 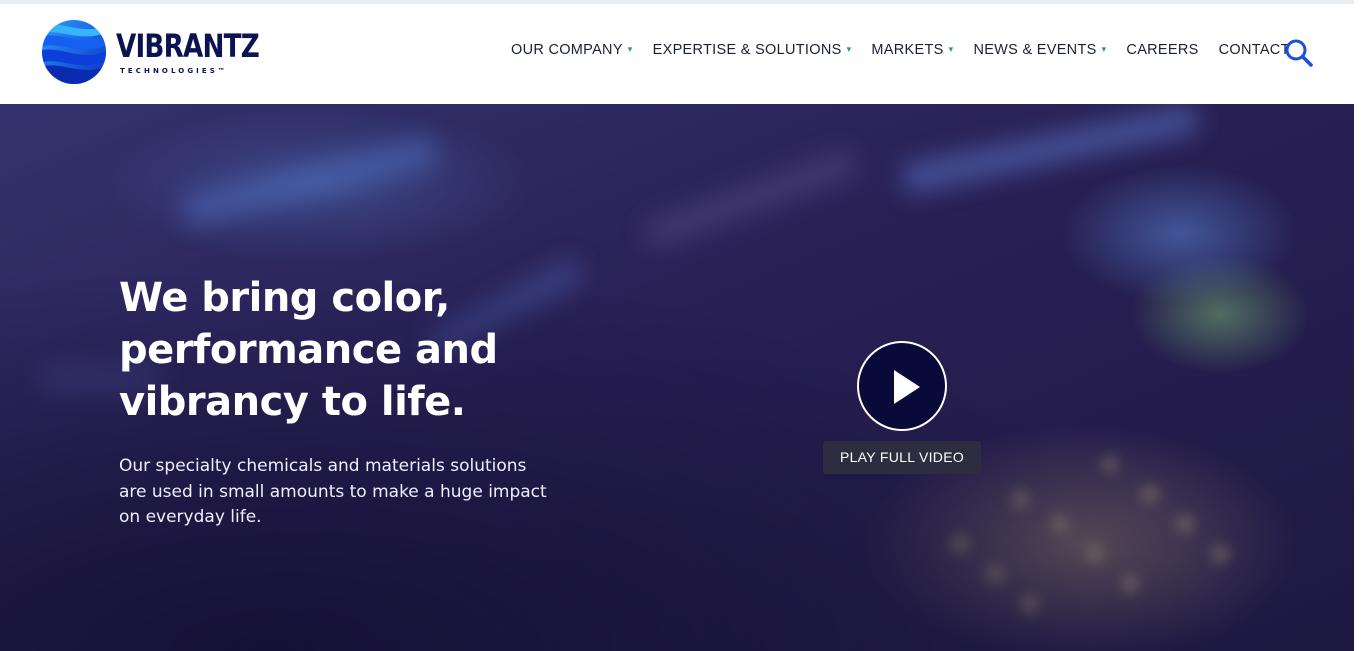 What do you see at coordinates (902, 457) in the screenshot?
I see `play-full-video-label: PLAY FULL VIDEO` at bounding box center [902, 457].